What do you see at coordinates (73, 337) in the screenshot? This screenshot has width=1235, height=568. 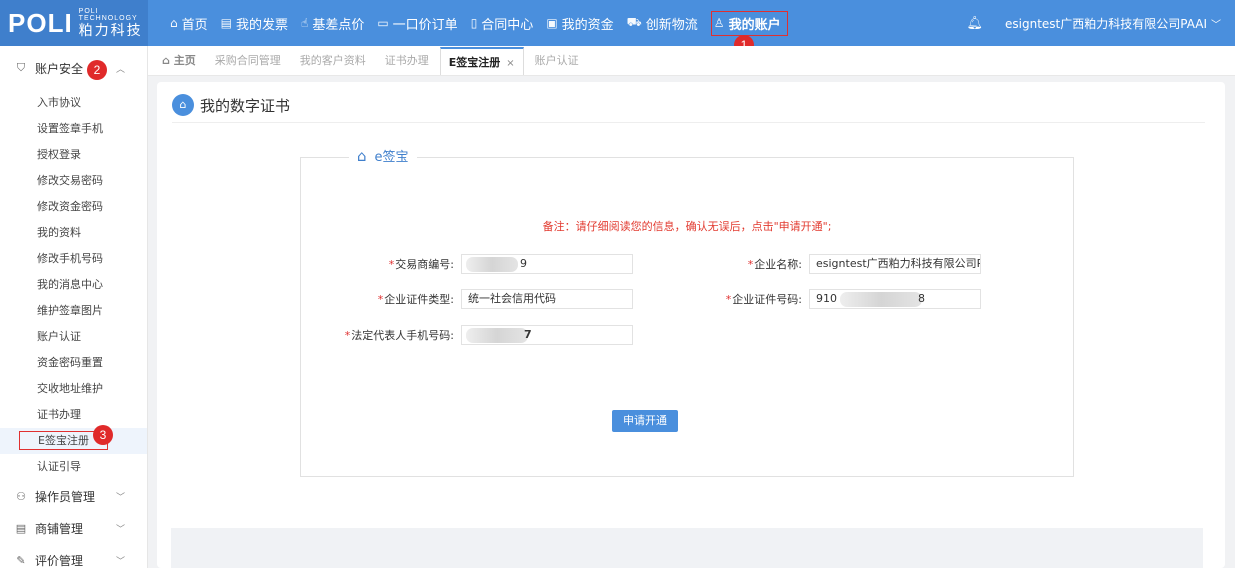 I see `sidebar-item-account-verify: 账户认证` at bounding box center [73, 337].